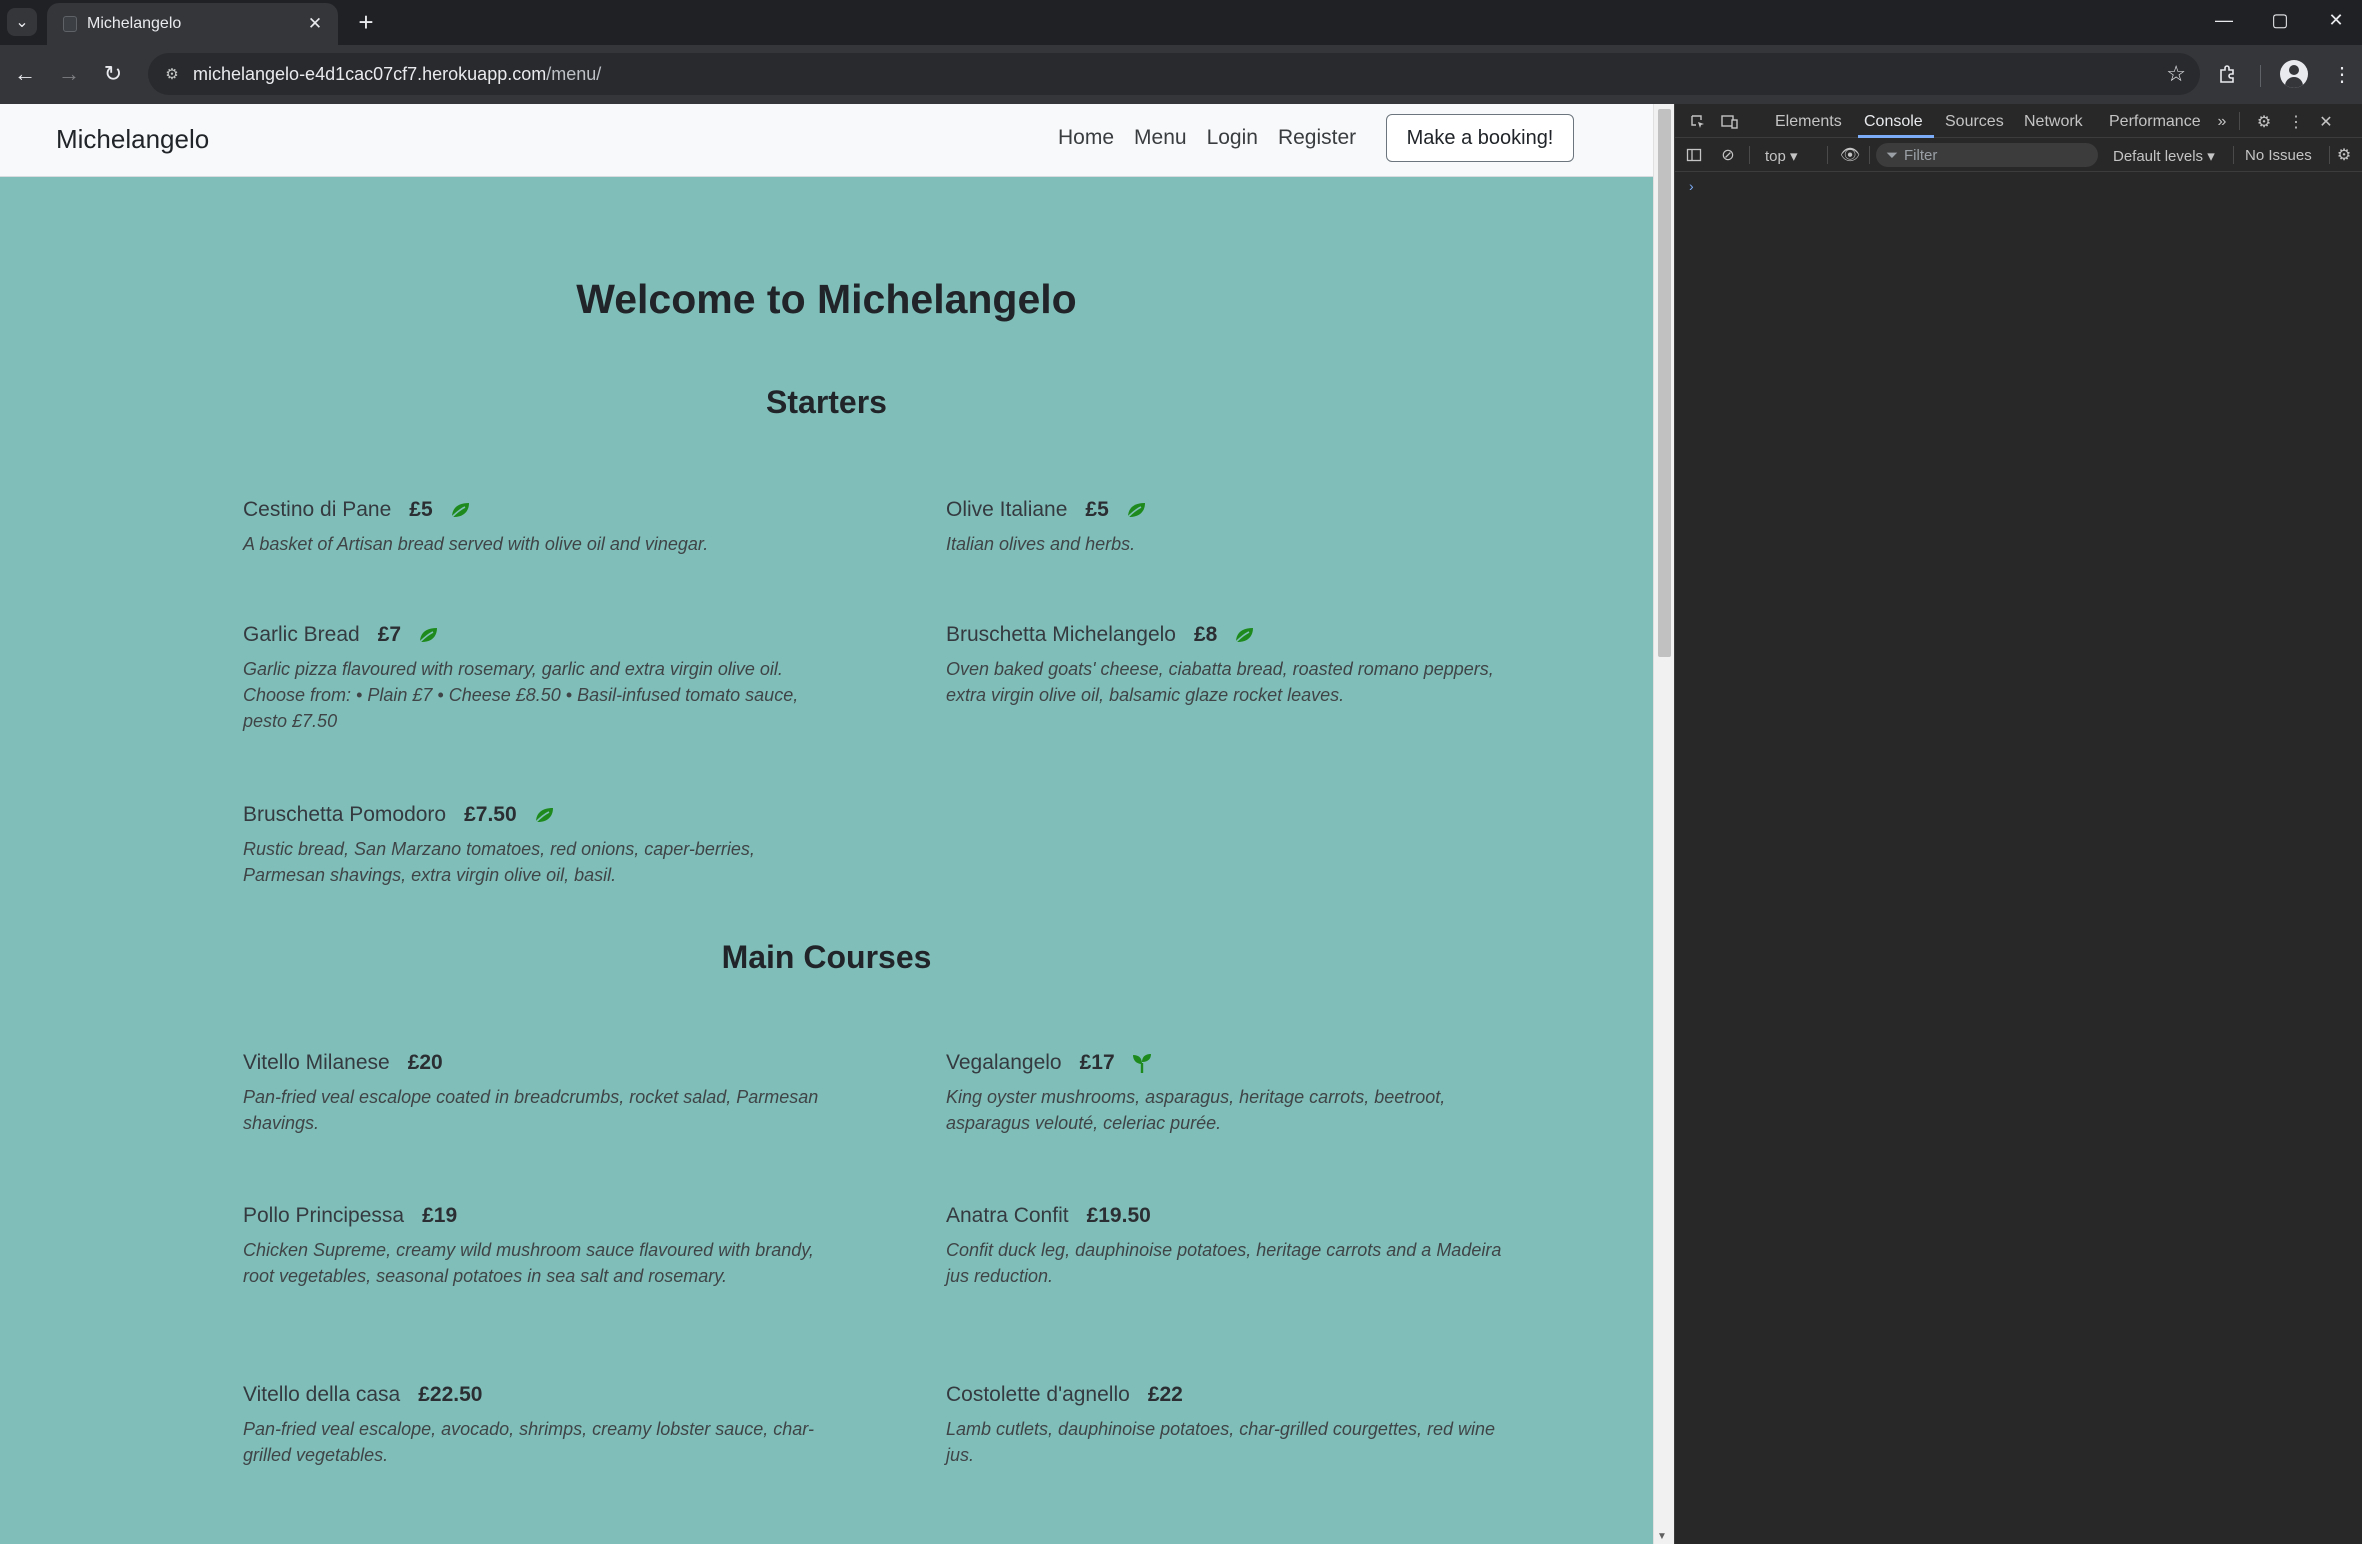 This screenshot has height=1544, width=2362. What do you see at coordinates (1691, 186) in the screenshot?
I see `console-prompt: ›` at bounding box center [1691, 186].